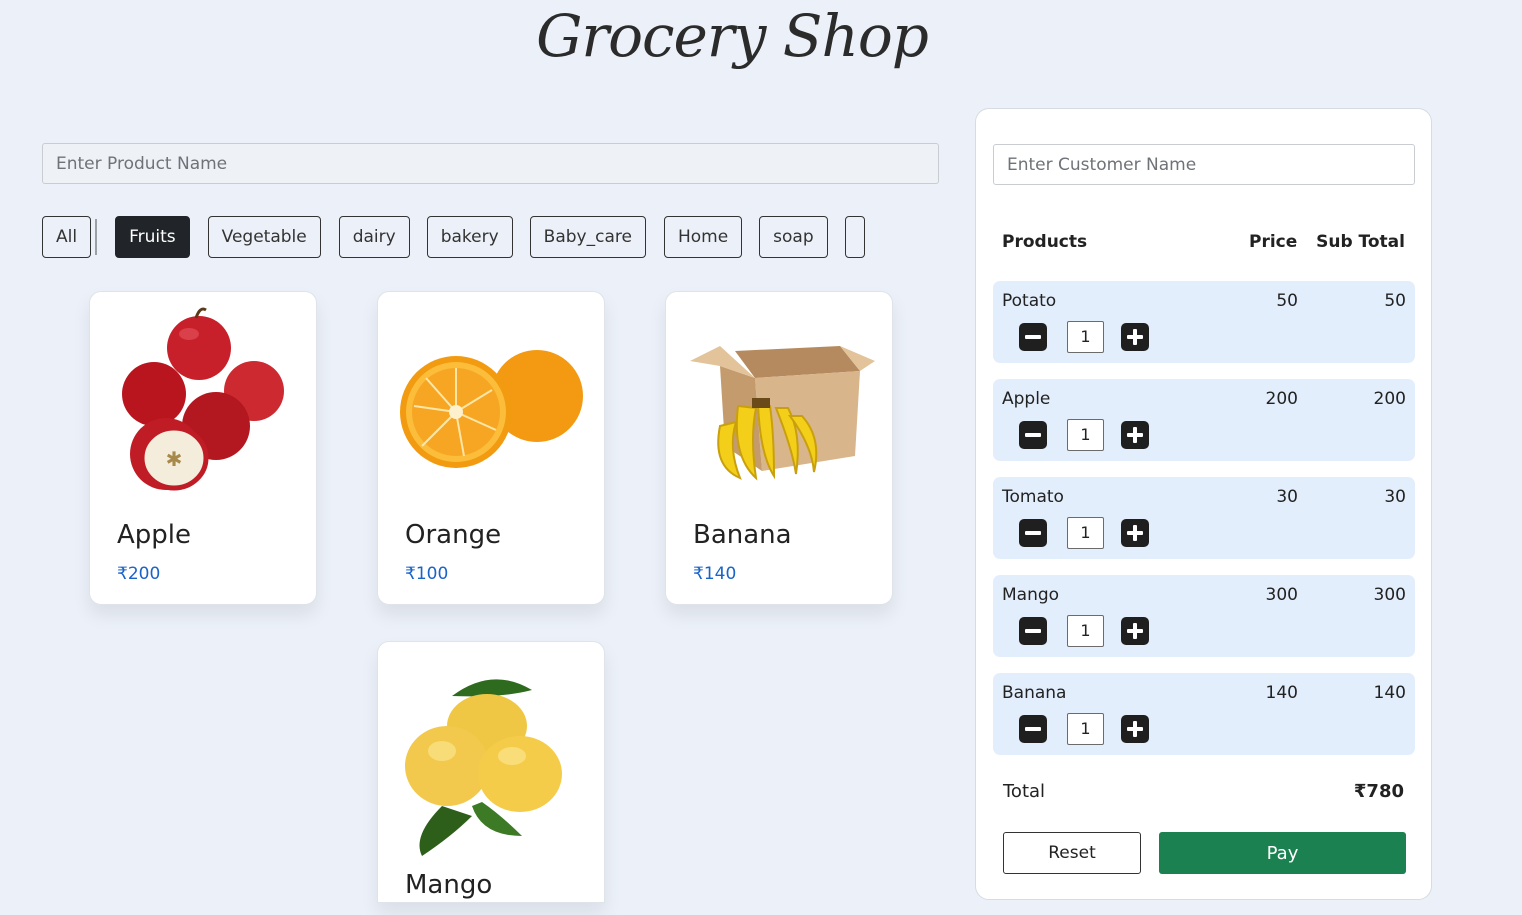 Image resolution: width=1522 pixels, height=915 pixels. Describe the element at coordinates (854, 237) in the screenshot. I see `category-more-button` at that location.